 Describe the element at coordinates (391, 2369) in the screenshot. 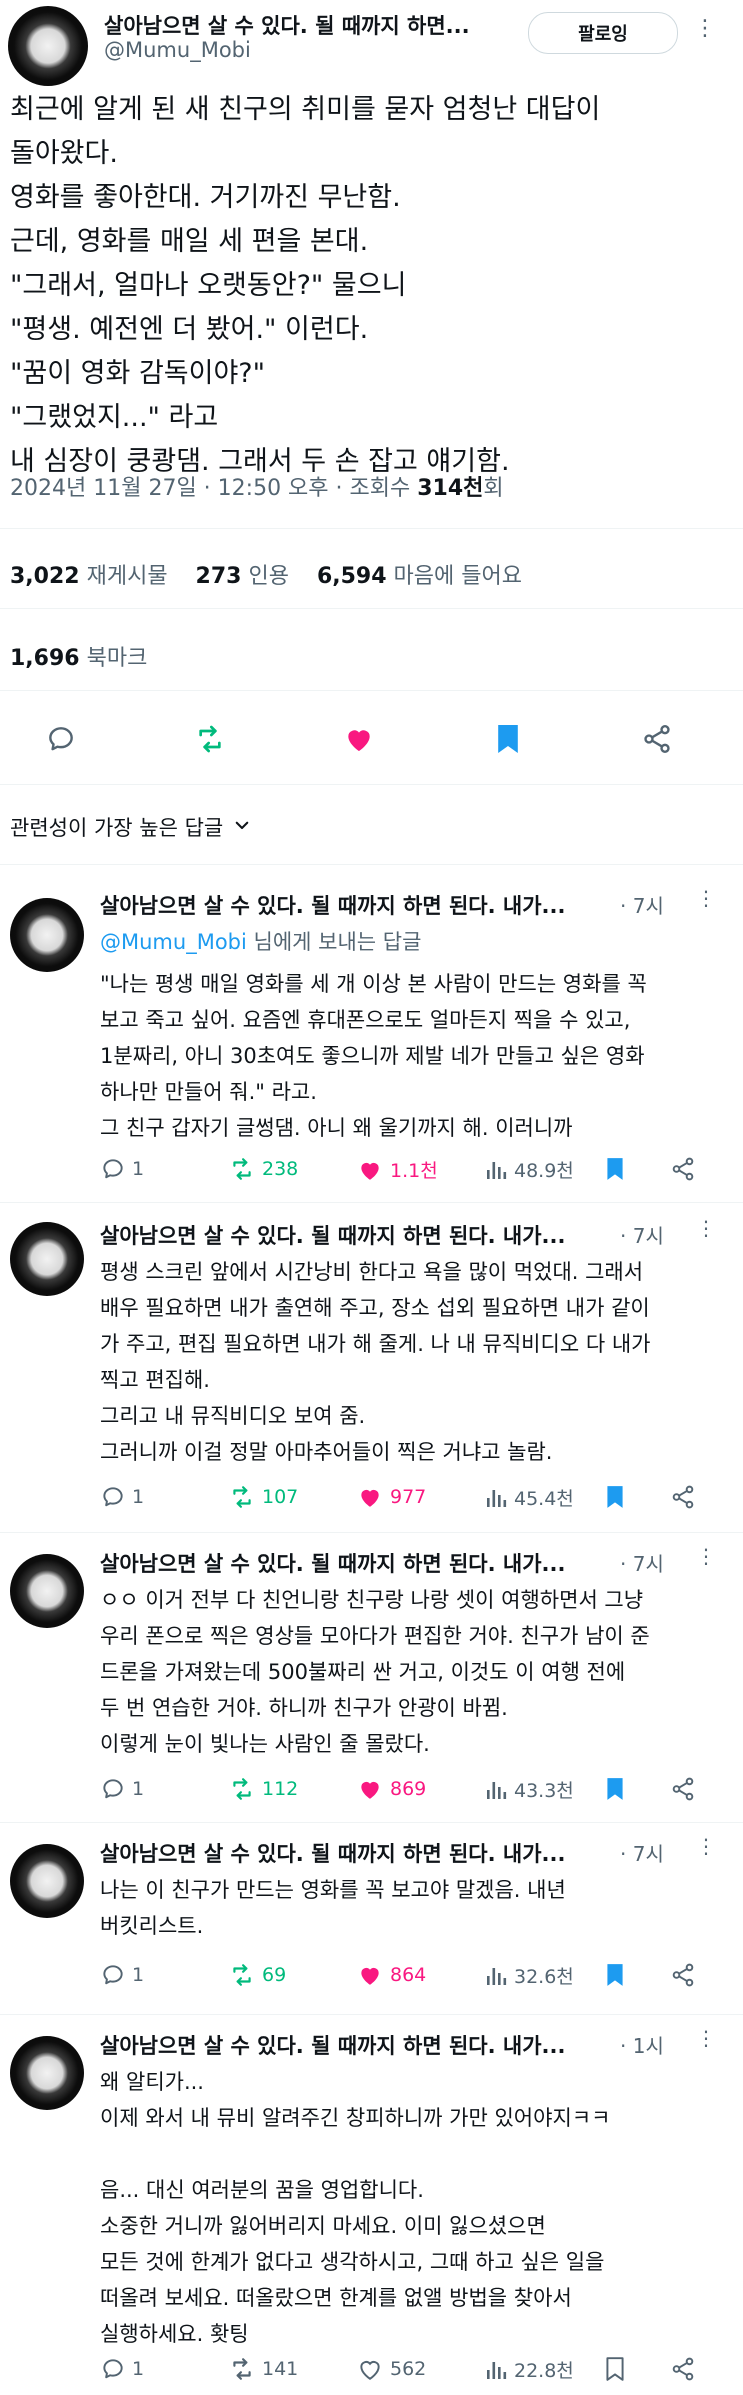

I see `reply-like-button: 562` at that location.